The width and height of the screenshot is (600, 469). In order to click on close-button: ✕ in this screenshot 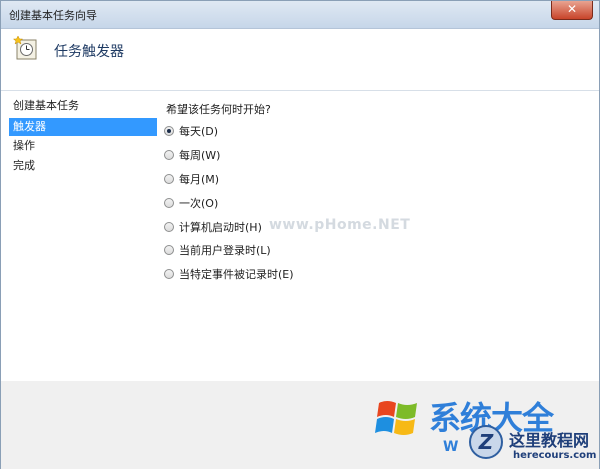, I will do `click(572, 10)`.